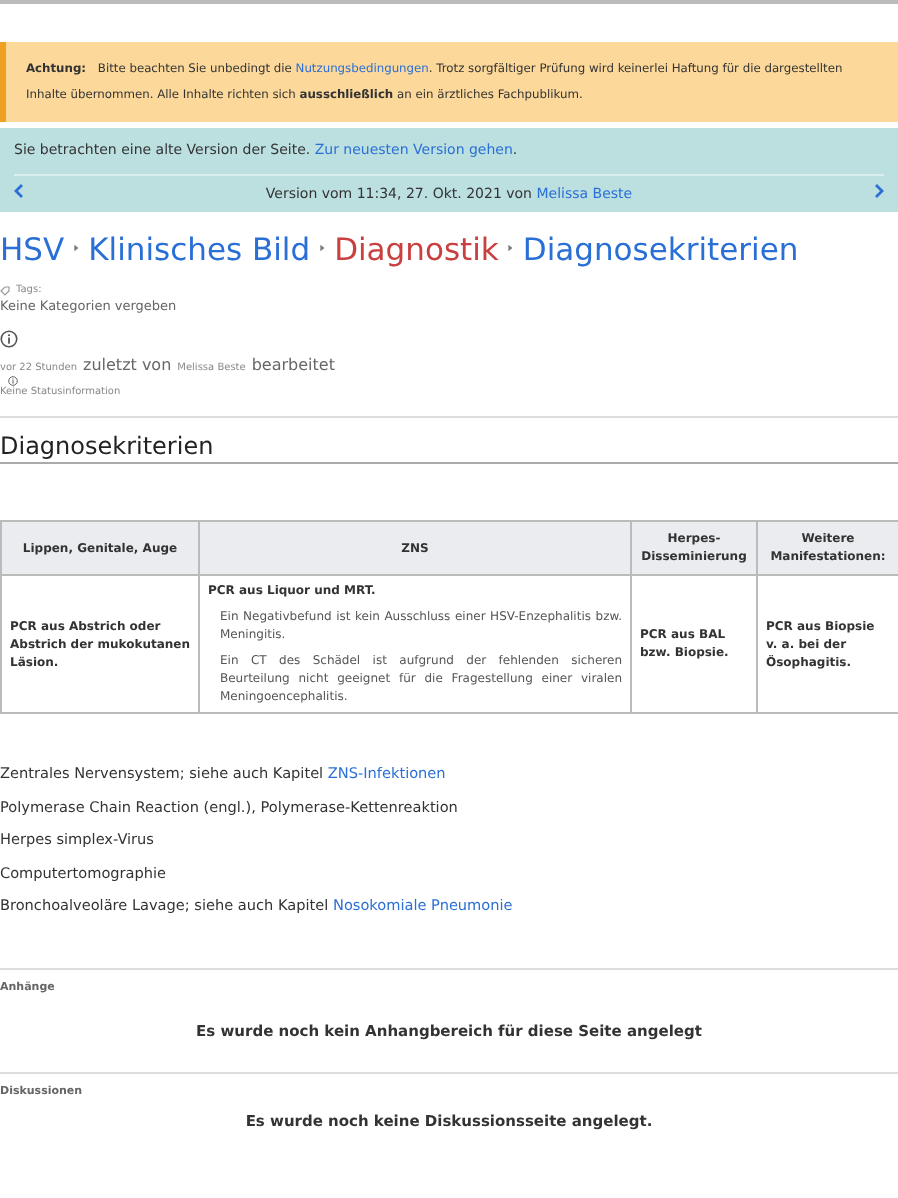 This screenshot has height=1198, width=898. Describe the element at coordinates (416, 250) in the screenshot. I see `breadcrumb-link: Diagnostik` at that location.